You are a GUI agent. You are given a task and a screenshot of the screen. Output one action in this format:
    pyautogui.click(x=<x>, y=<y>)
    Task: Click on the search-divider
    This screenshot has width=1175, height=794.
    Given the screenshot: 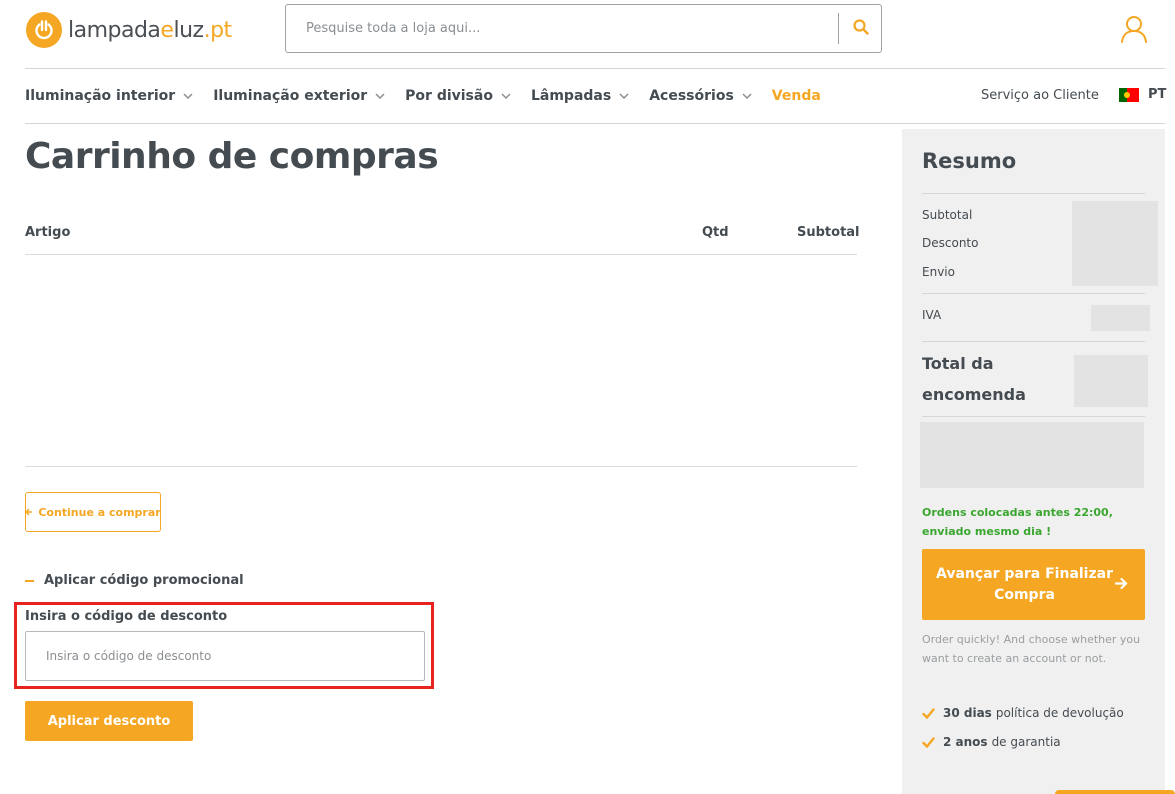 What is the action you would take?
    pyautogui.click(x=838, y=28)
    